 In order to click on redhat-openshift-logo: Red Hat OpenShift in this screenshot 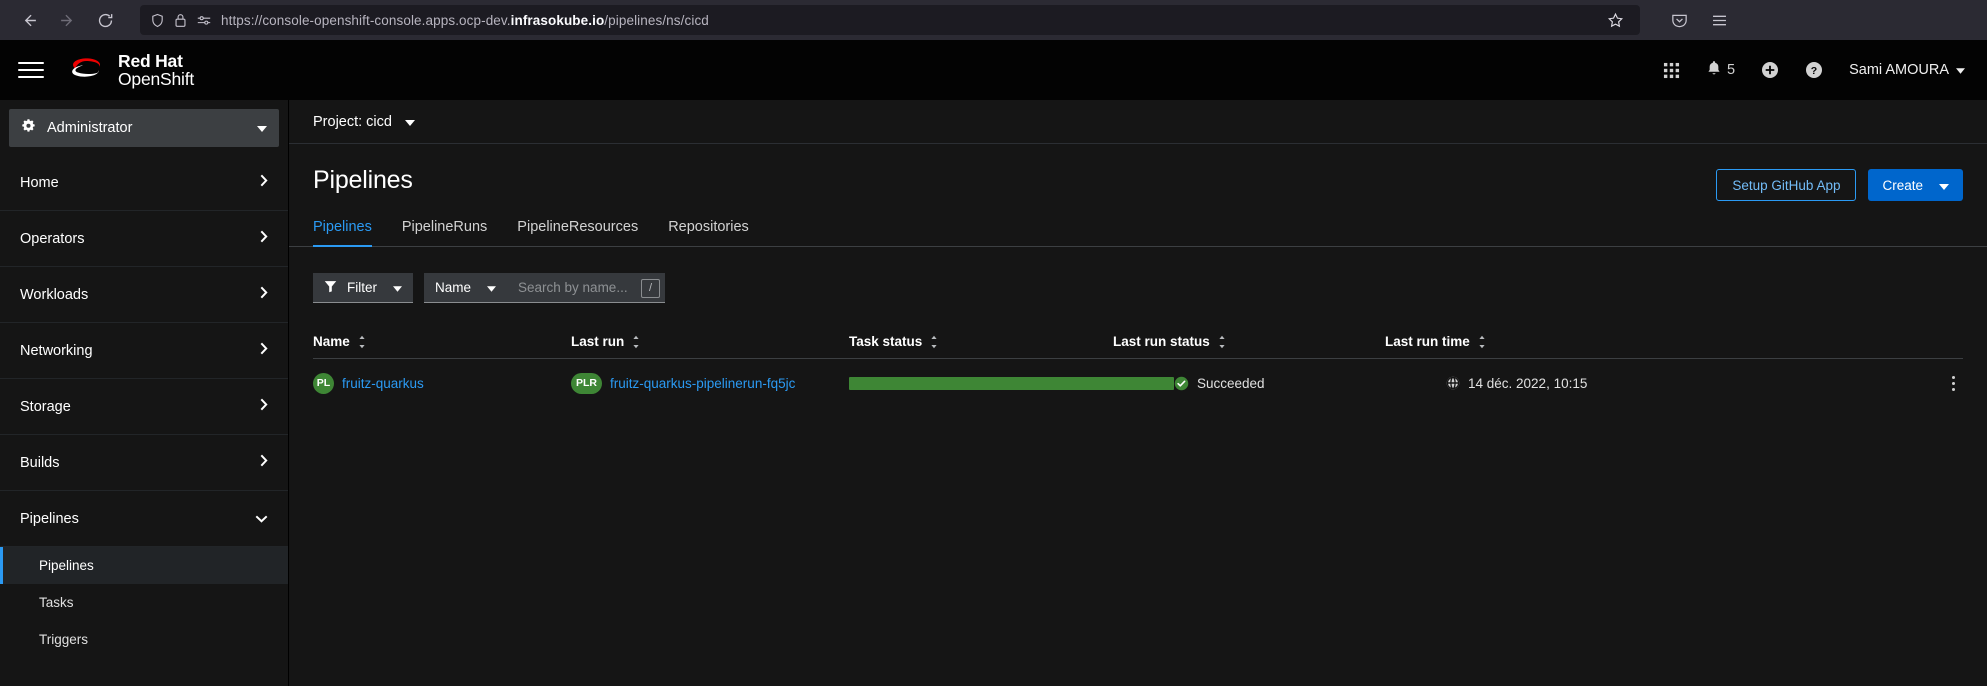, I will do `click(129, 70)`.